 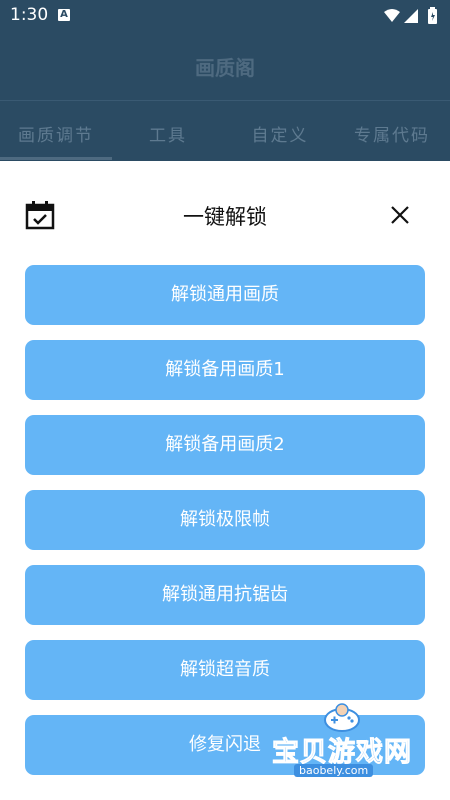 I want to click on app-title: 画质阁, so click(x=225, y=68).